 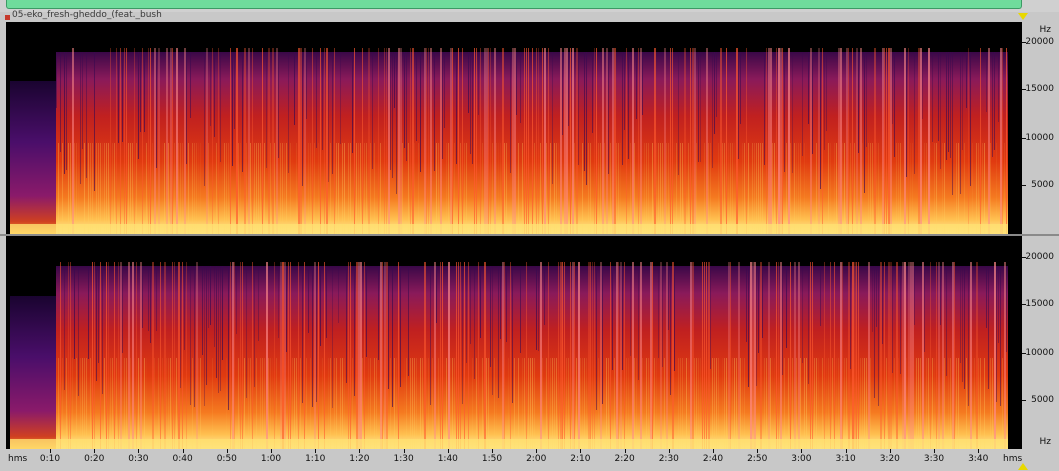 I want to click on time-unit-label: hms, so click(x=18, y=459).